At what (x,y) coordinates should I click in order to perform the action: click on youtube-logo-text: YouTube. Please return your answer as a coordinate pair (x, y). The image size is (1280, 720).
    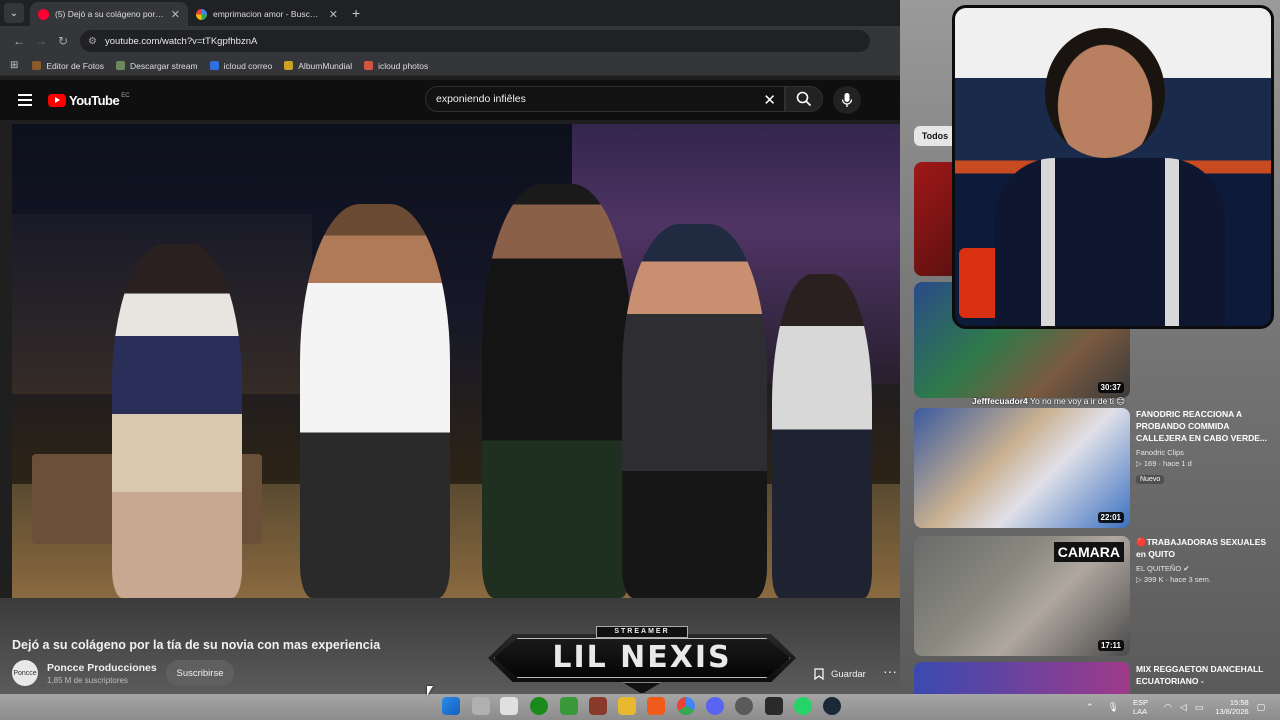
    Looking at the image, I should click on (94, 100).